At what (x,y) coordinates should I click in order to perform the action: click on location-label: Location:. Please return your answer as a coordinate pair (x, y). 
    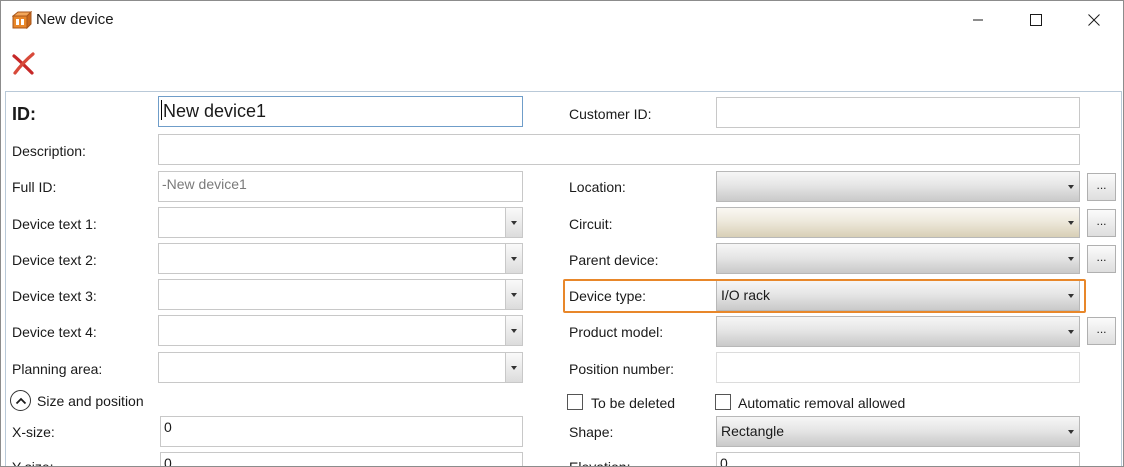
    Looking at the image, I should click on (597, 187).